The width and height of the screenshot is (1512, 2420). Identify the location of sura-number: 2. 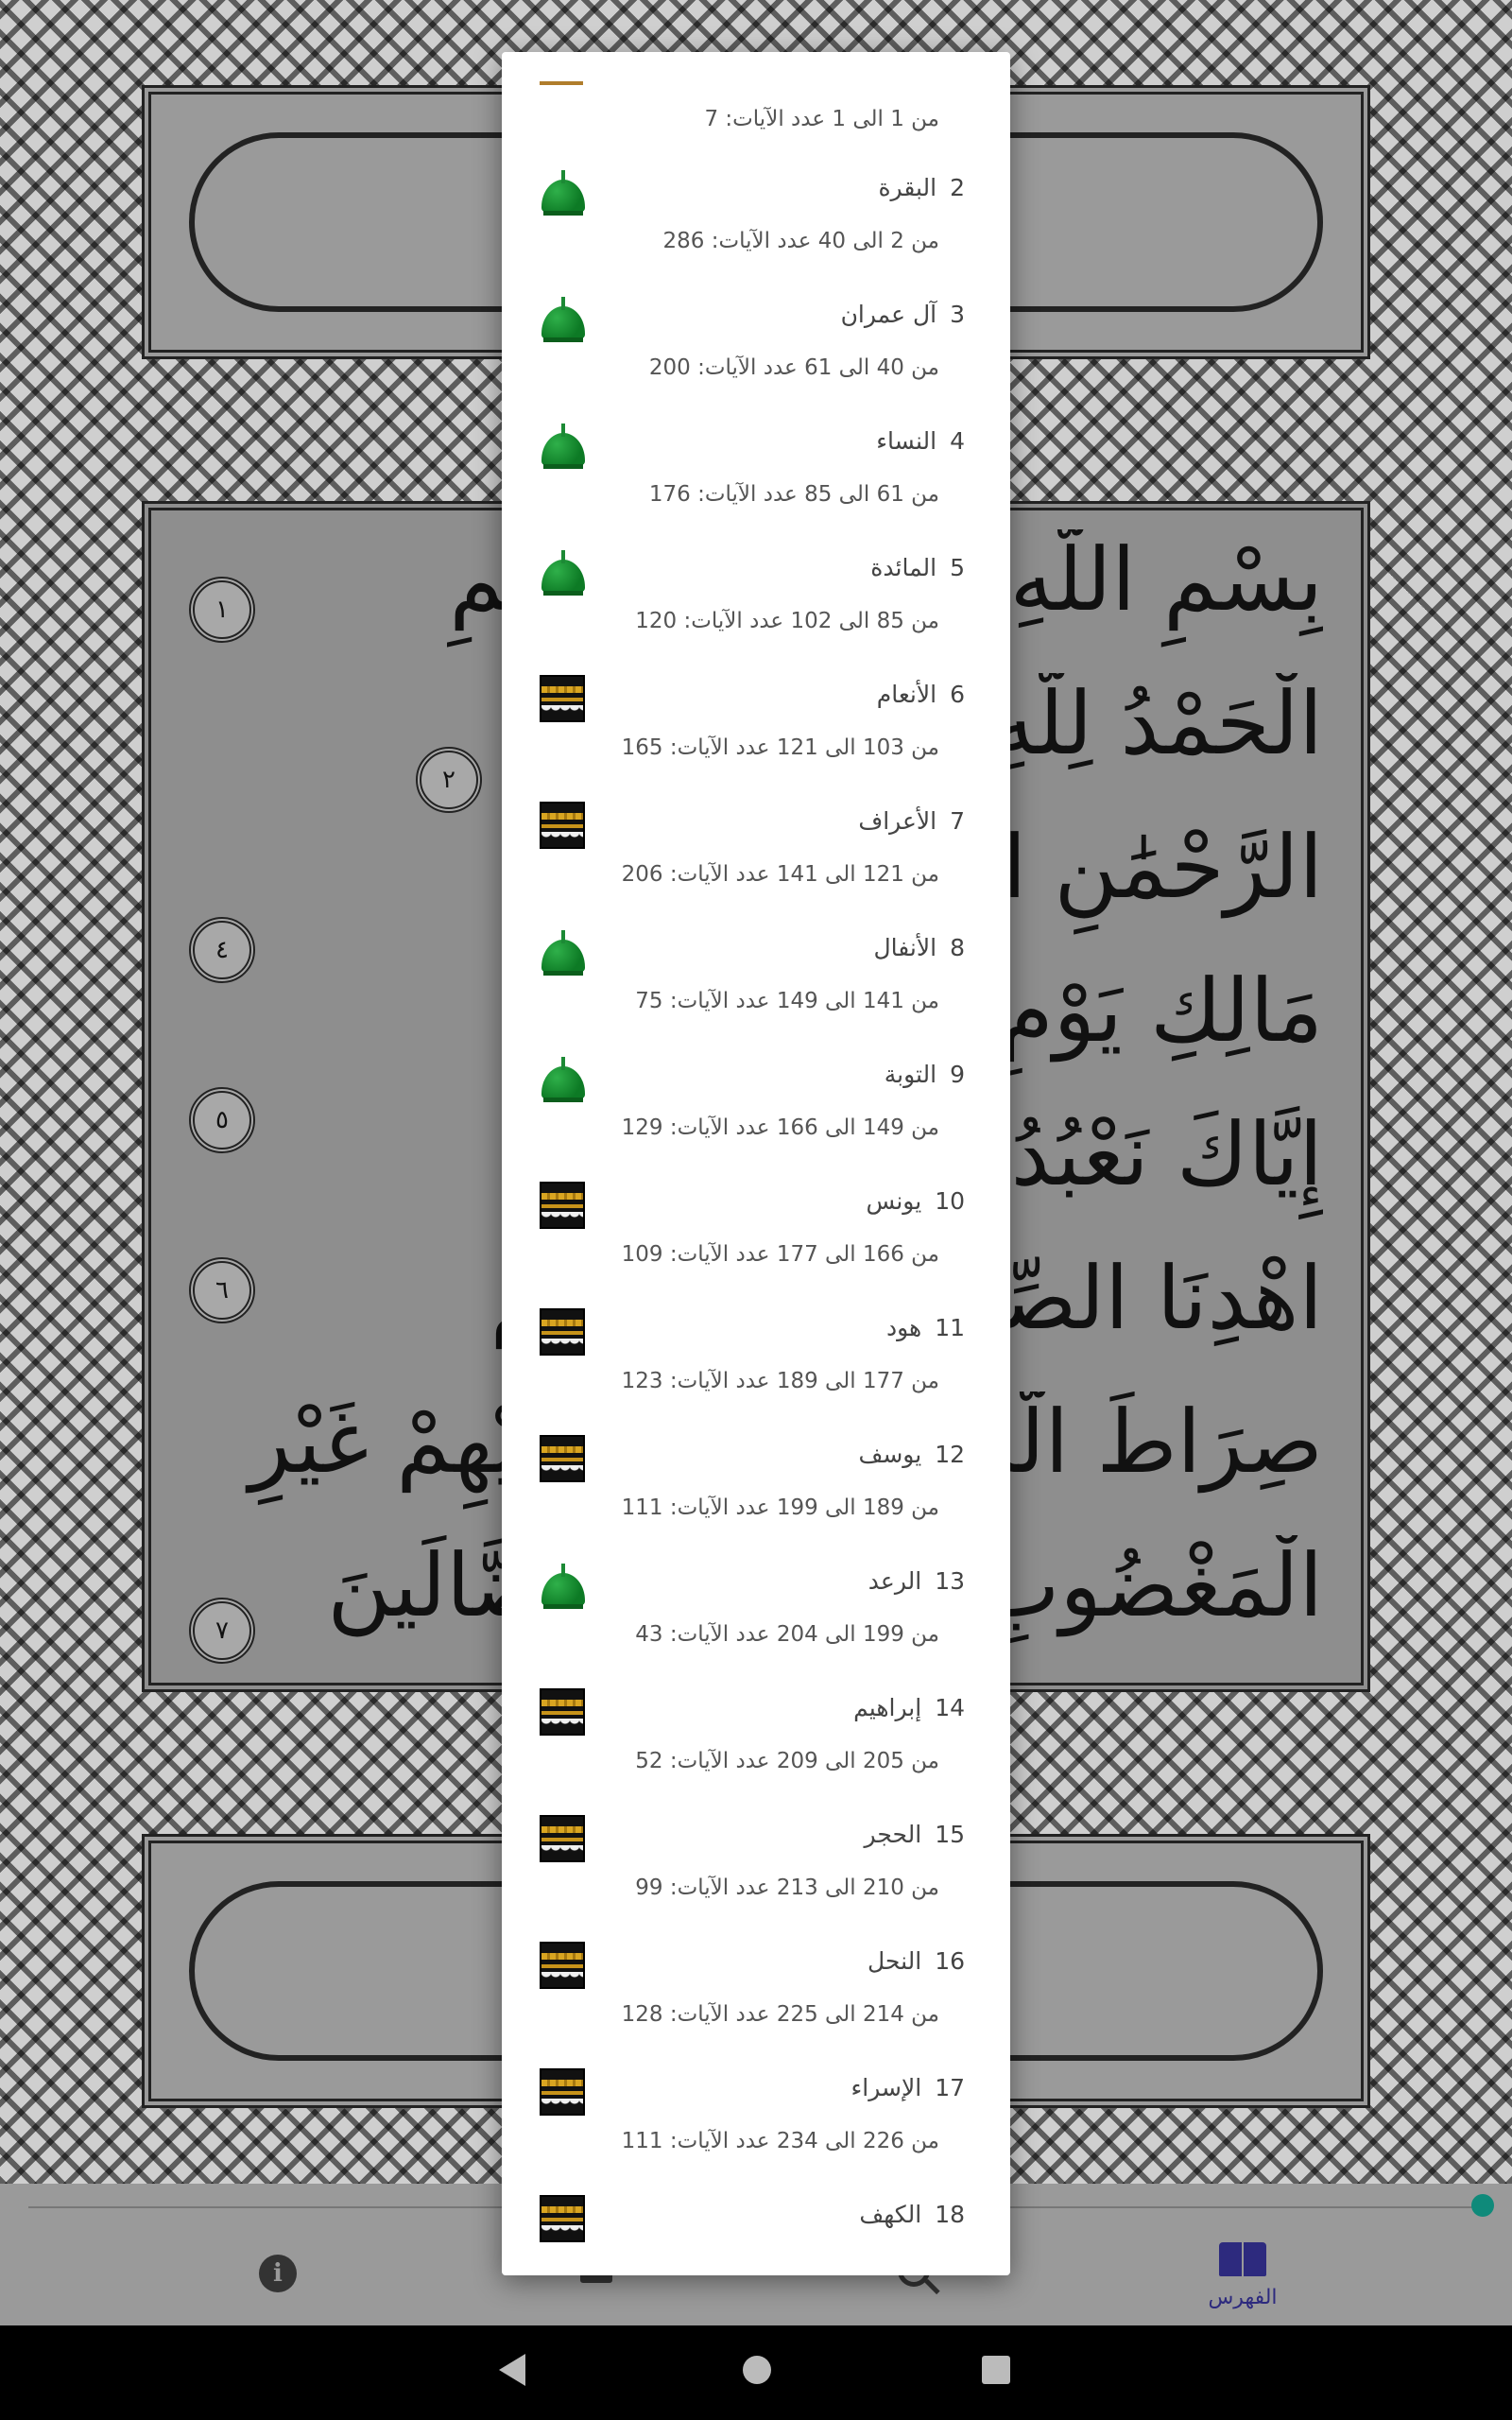
(957, 187).